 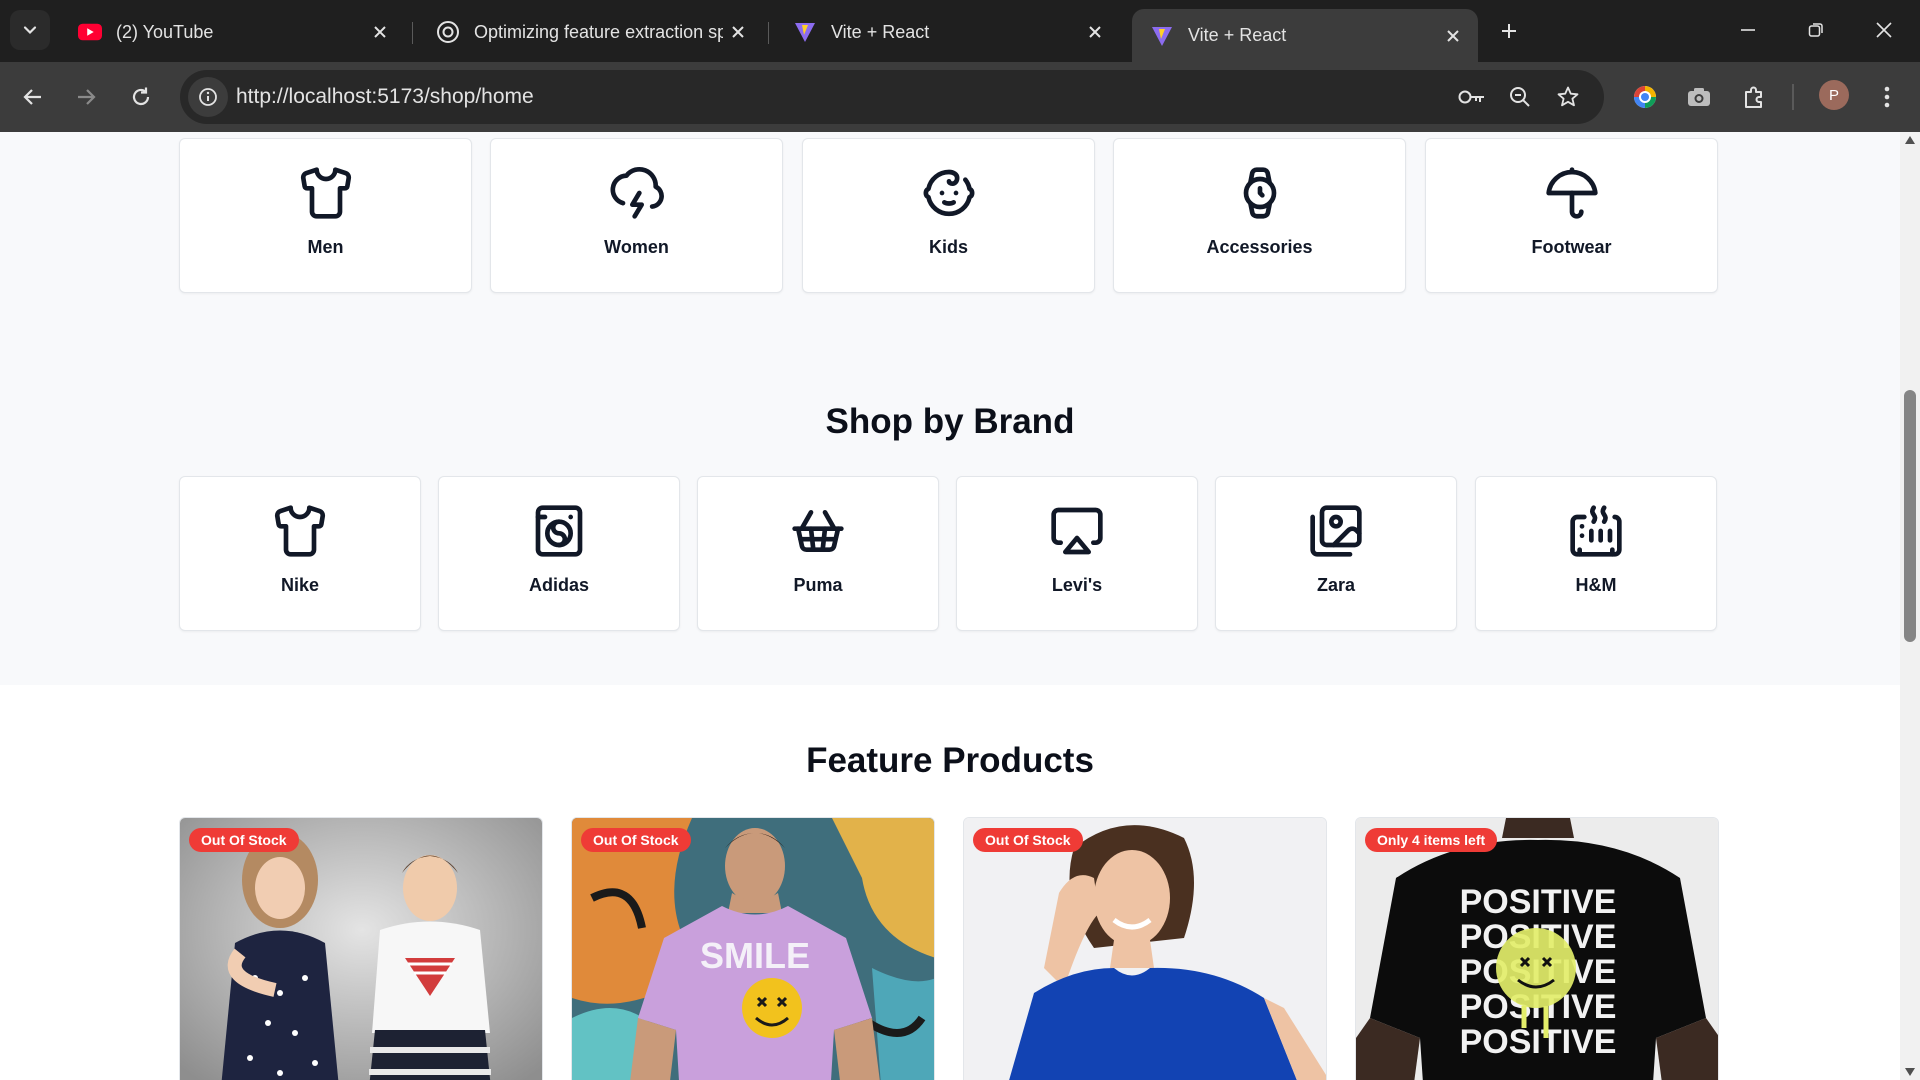 I want to click on browser-toolbar: http://localhost:5173/shop/home P, so click(x=960, y=97).